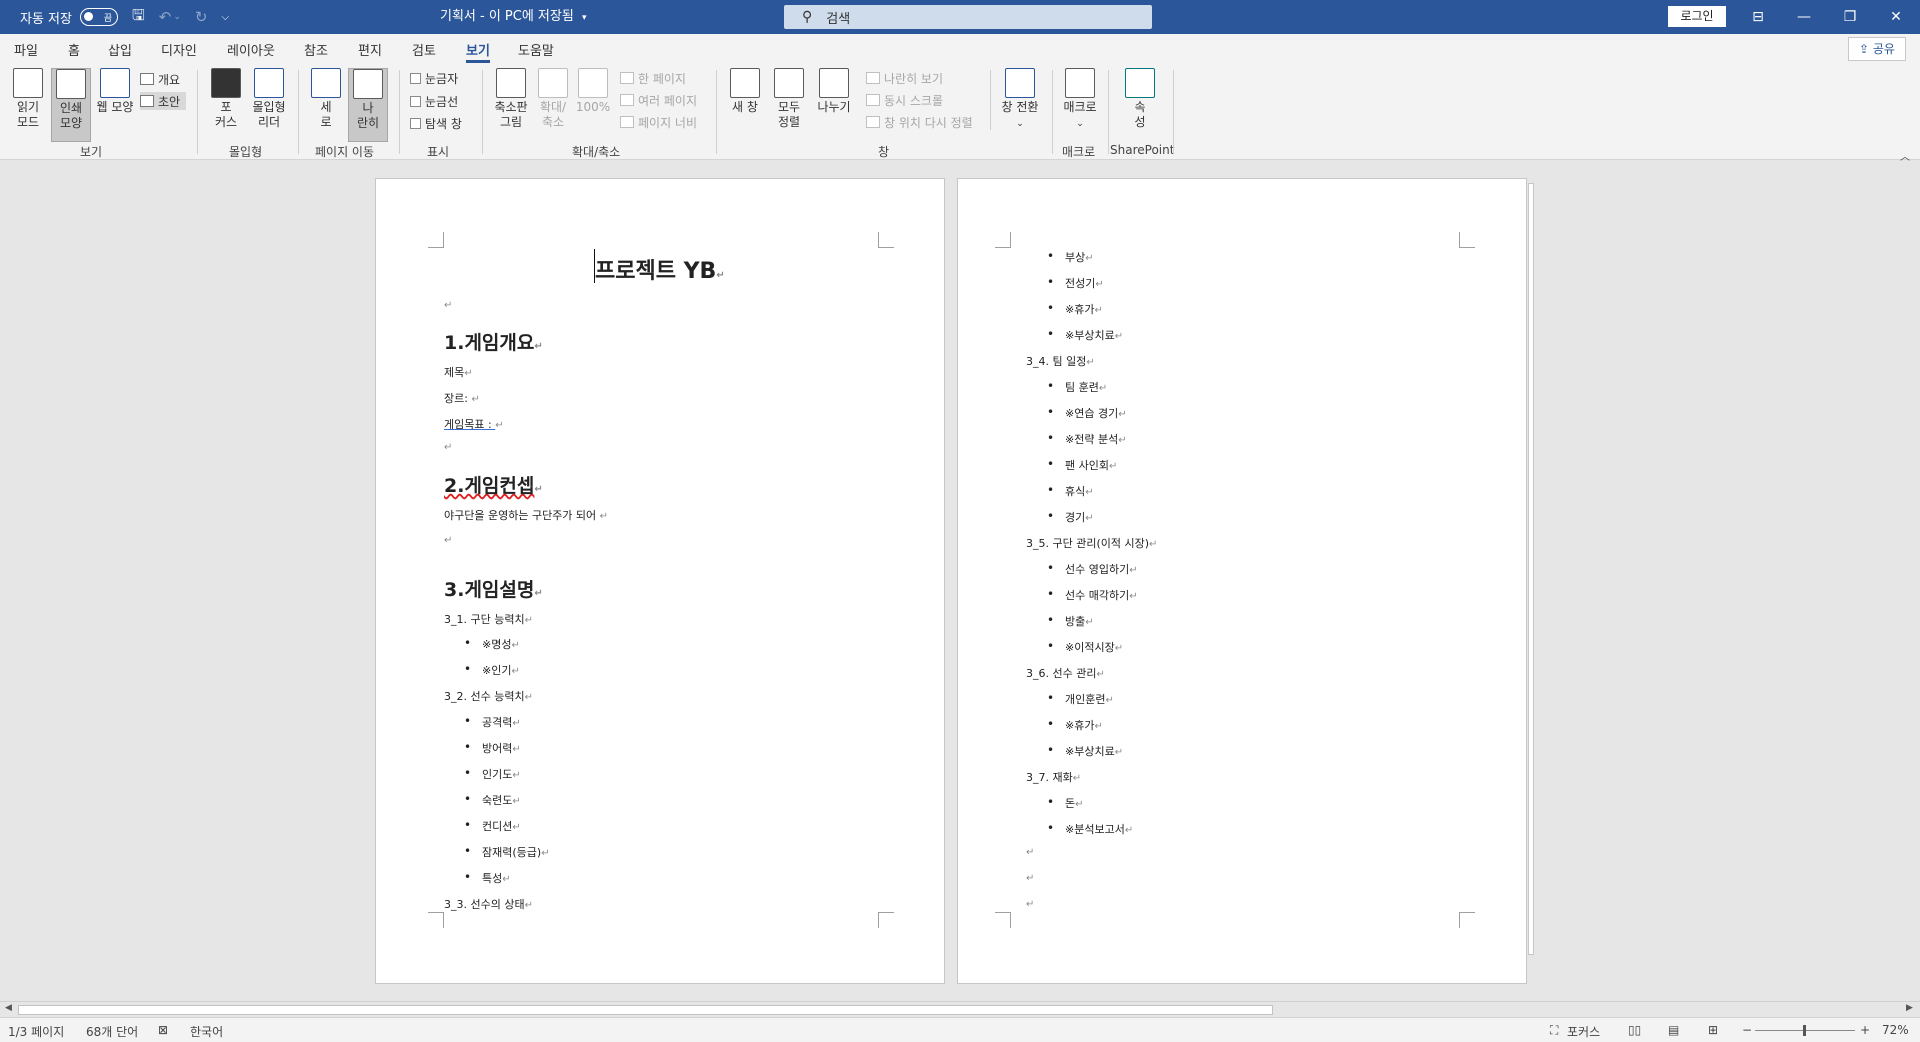 The width and height of the screenshot is (1920, 1042). What do you see at coordinates (1097, 595) in the screenshot?
I see `list-item-text: 선수 매각하기` at bounding box center [1097, 595].